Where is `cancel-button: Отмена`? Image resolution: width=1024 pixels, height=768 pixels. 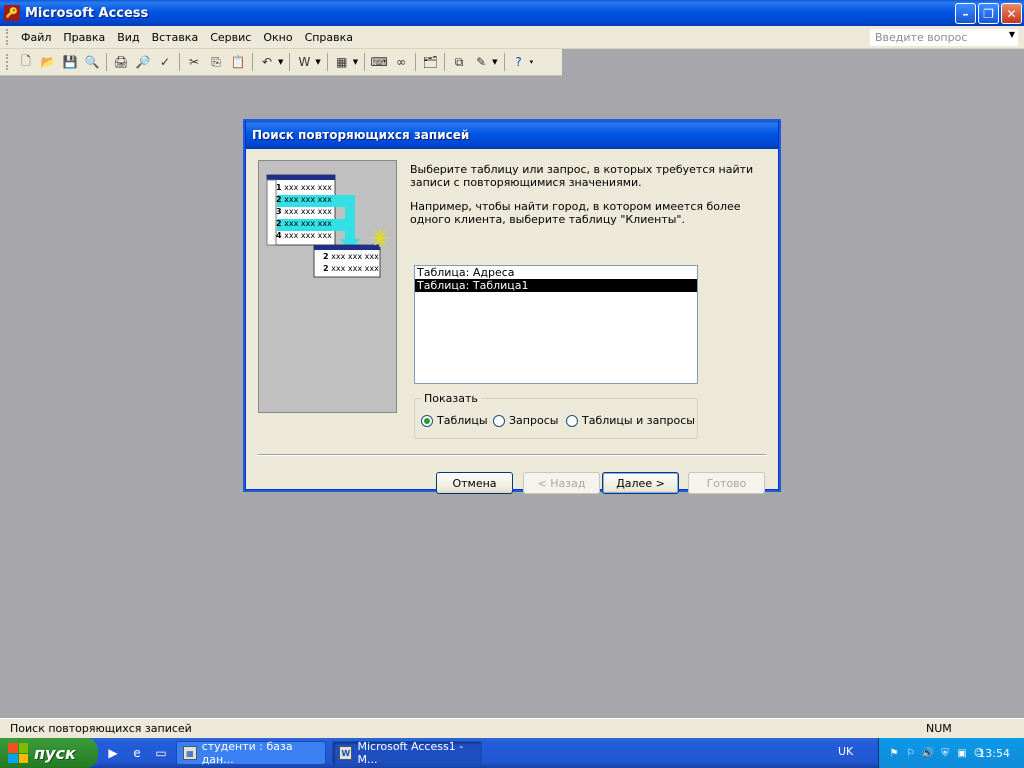
cancel-button: Отмена is located at coordinates (474, 483).